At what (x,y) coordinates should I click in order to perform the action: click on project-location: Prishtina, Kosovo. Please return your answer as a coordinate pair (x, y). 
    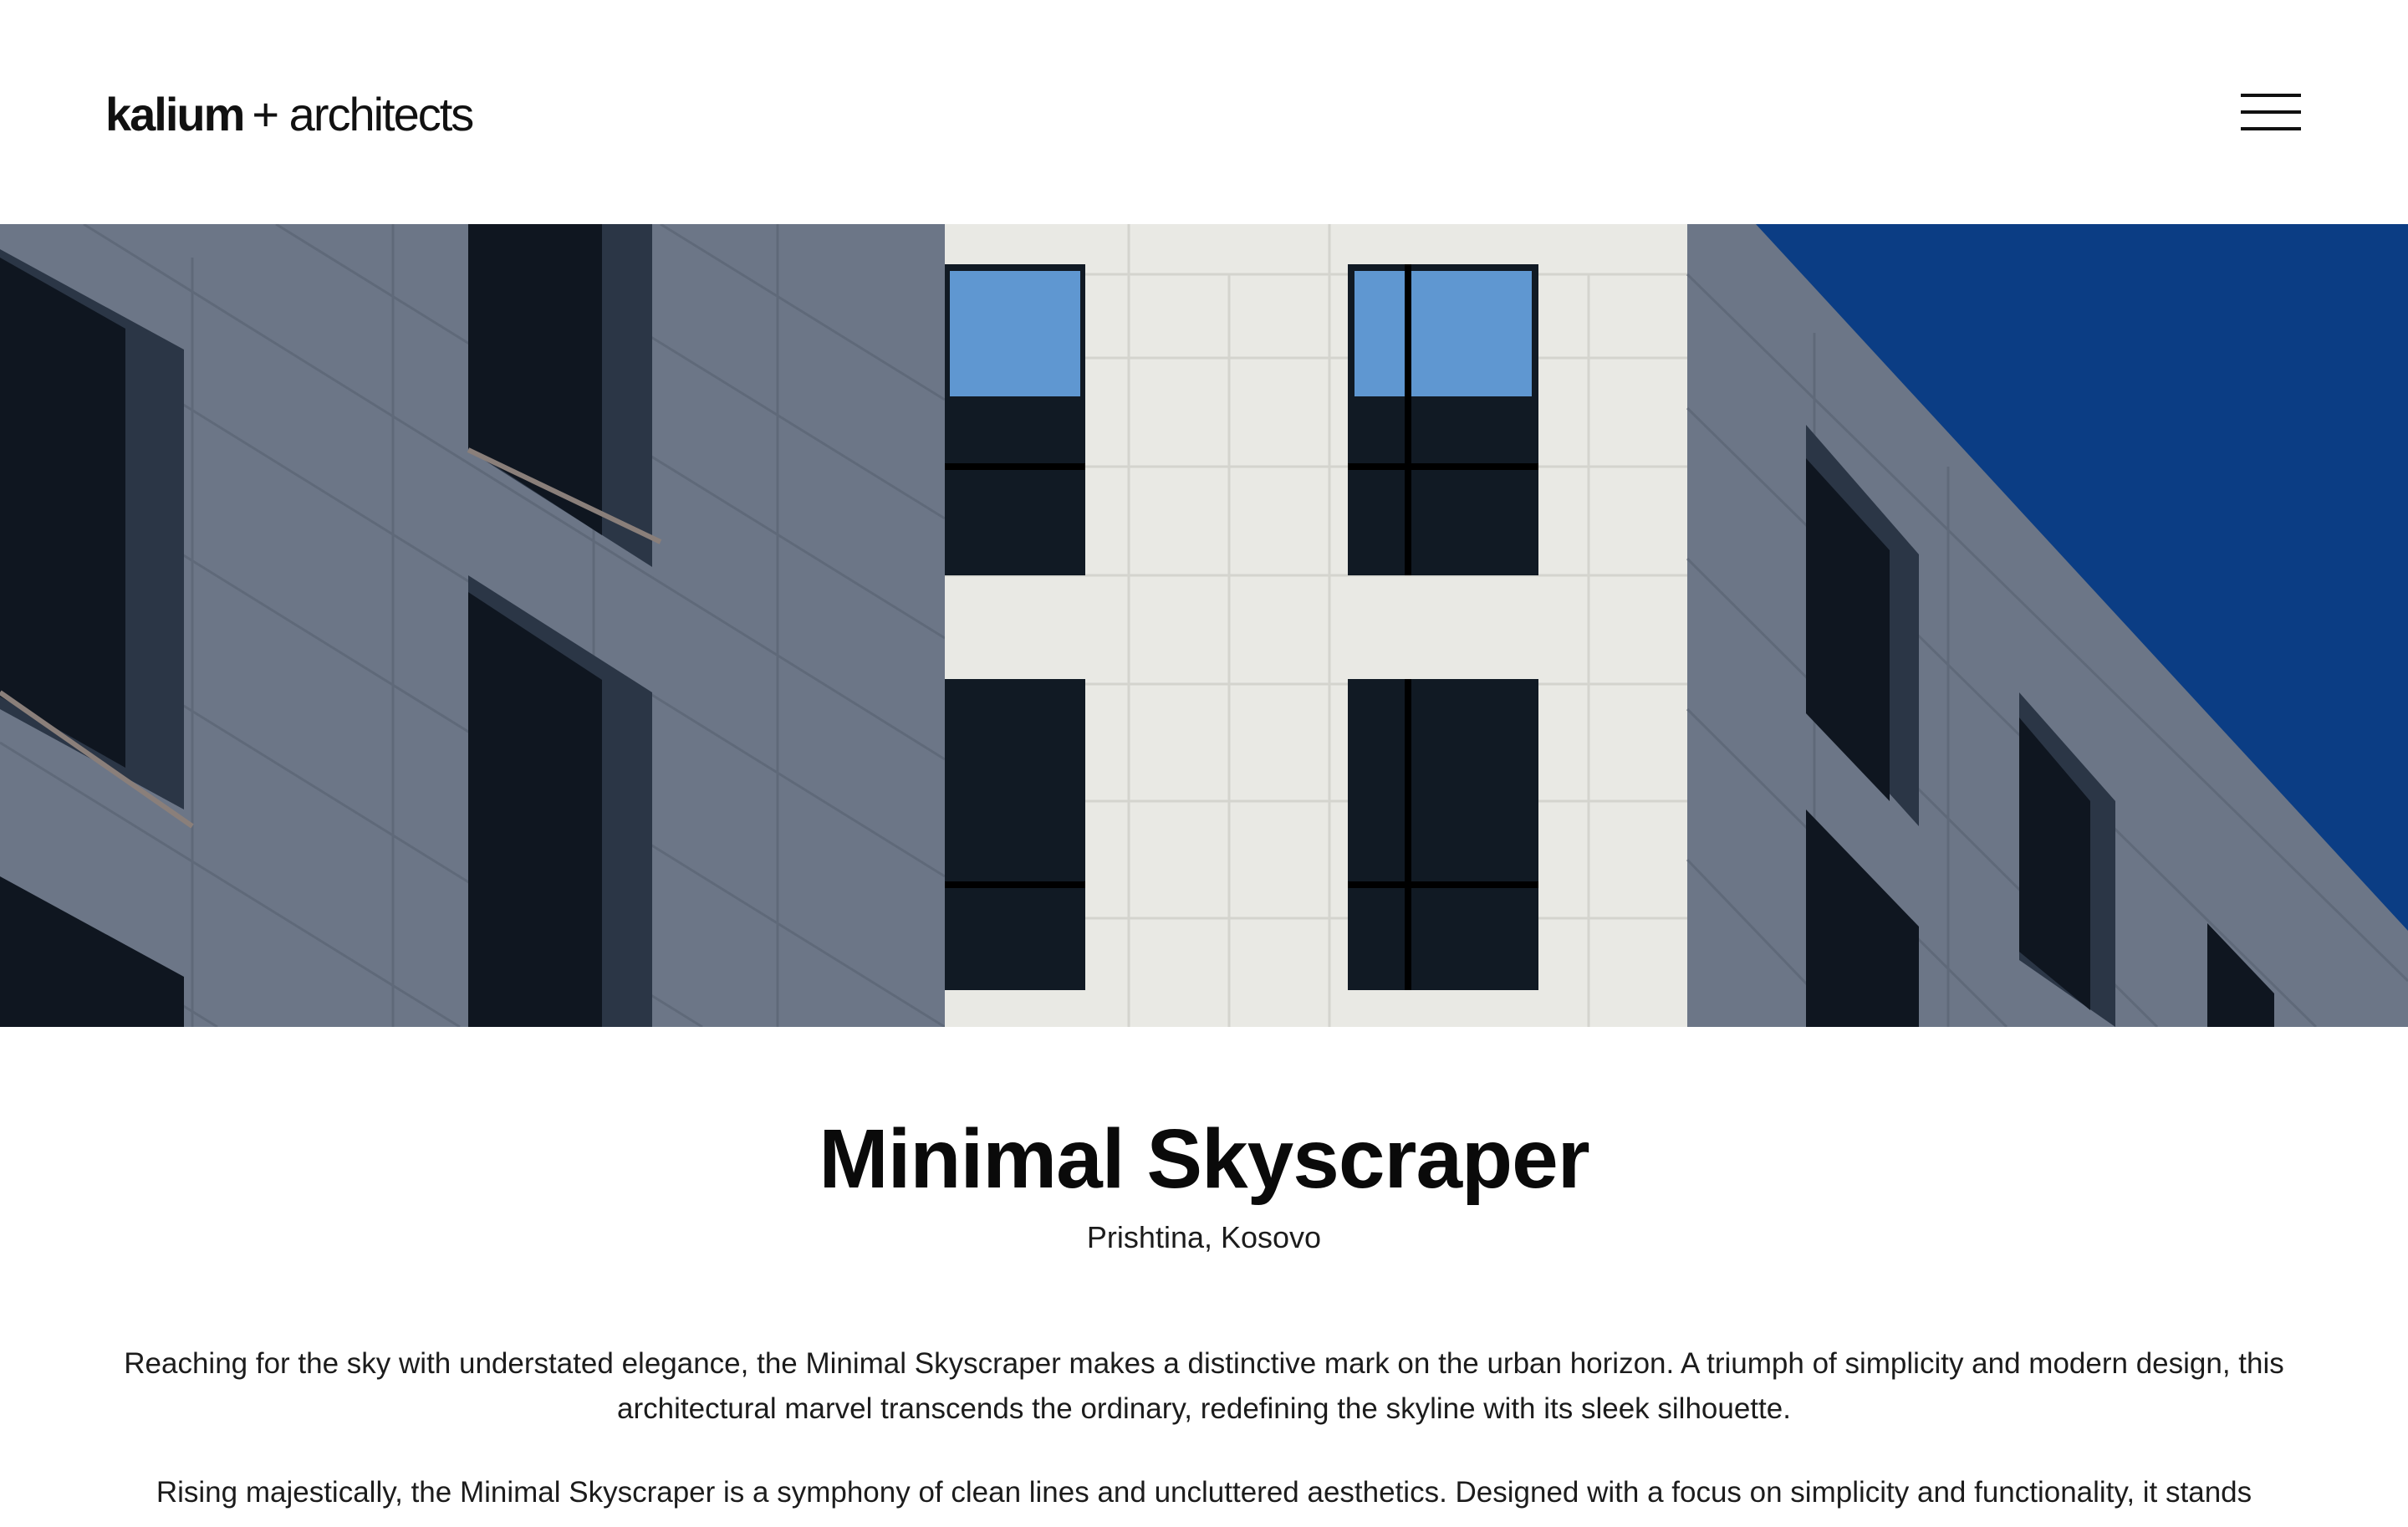
    Looking at the image, I should click on (1204, 1237).